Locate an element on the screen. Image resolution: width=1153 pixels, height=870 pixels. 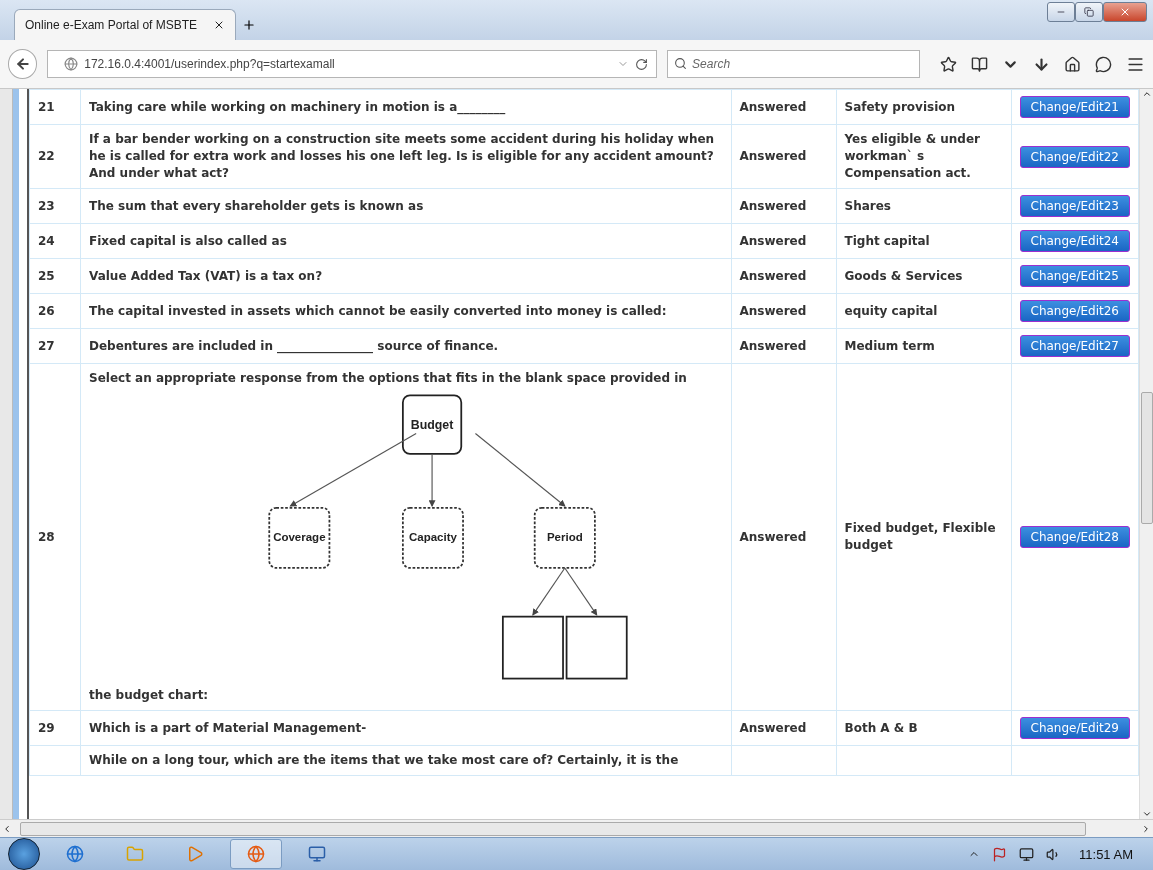
home-icon is located at coordinates (1072, 64).